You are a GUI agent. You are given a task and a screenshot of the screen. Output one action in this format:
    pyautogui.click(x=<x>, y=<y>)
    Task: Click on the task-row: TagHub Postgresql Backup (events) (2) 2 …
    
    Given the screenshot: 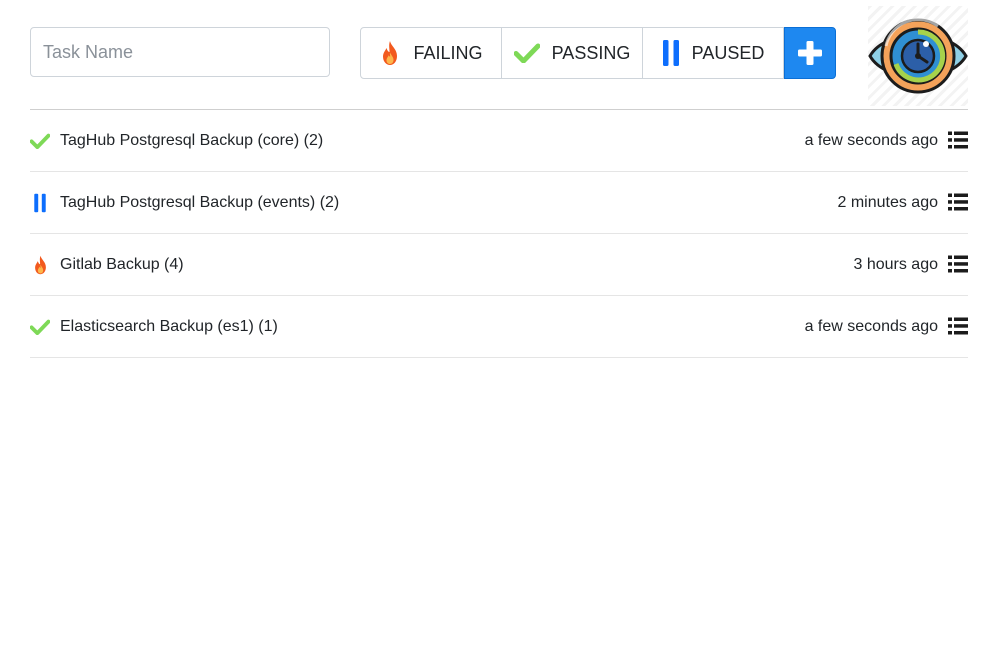 What is the action you would take?
    pyautogui.click(x=499, y=203)
    